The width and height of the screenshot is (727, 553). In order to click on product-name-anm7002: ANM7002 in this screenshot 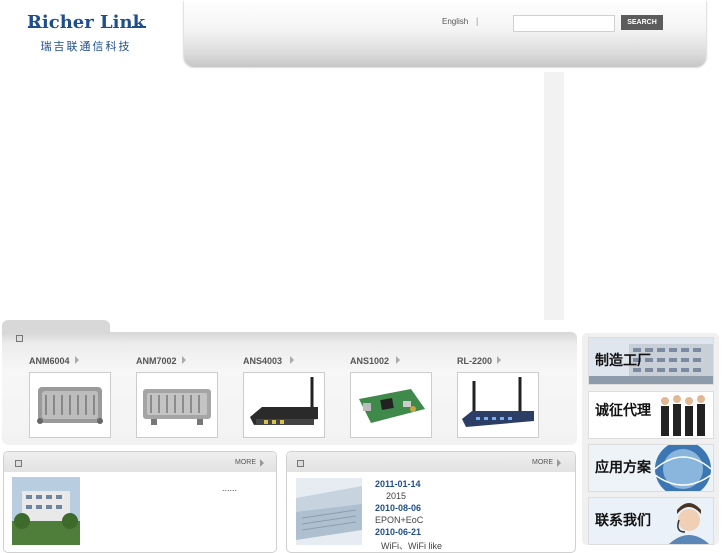, I will do `click(156, 361)`.